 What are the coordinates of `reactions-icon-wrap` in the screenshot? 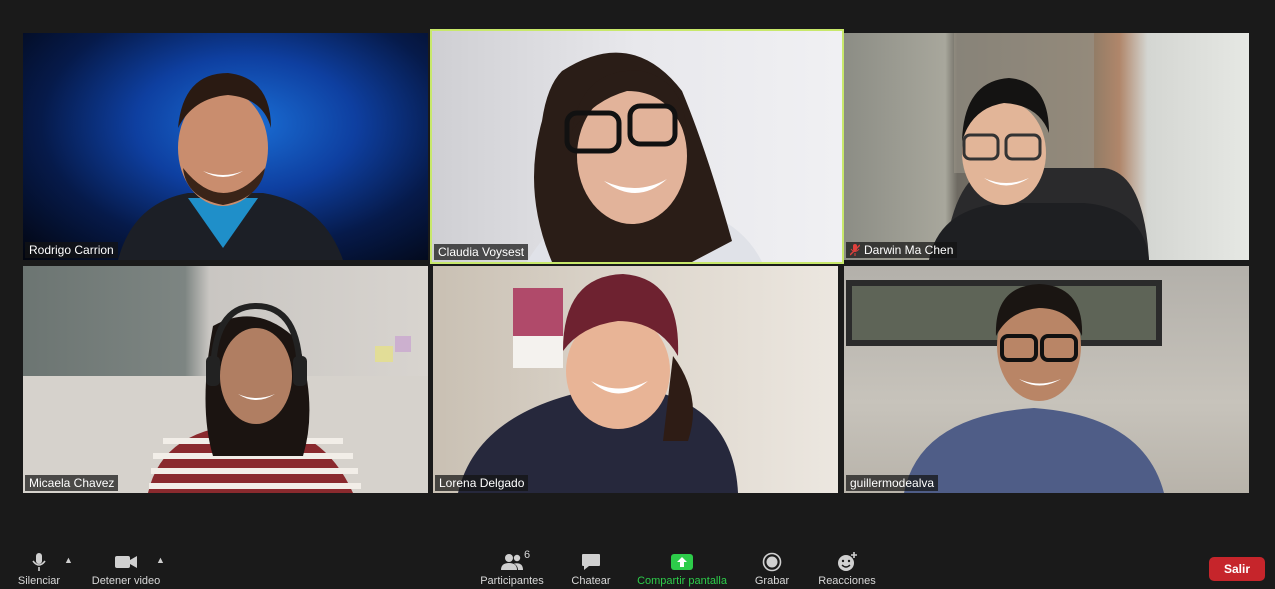 It's located at (847, 562).